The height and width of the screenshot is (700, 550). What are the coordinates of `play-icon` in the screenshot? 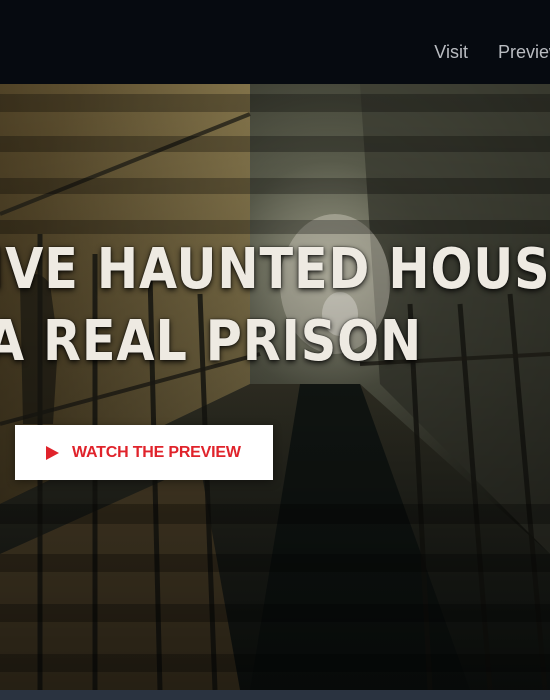 It's located at (52, 452).